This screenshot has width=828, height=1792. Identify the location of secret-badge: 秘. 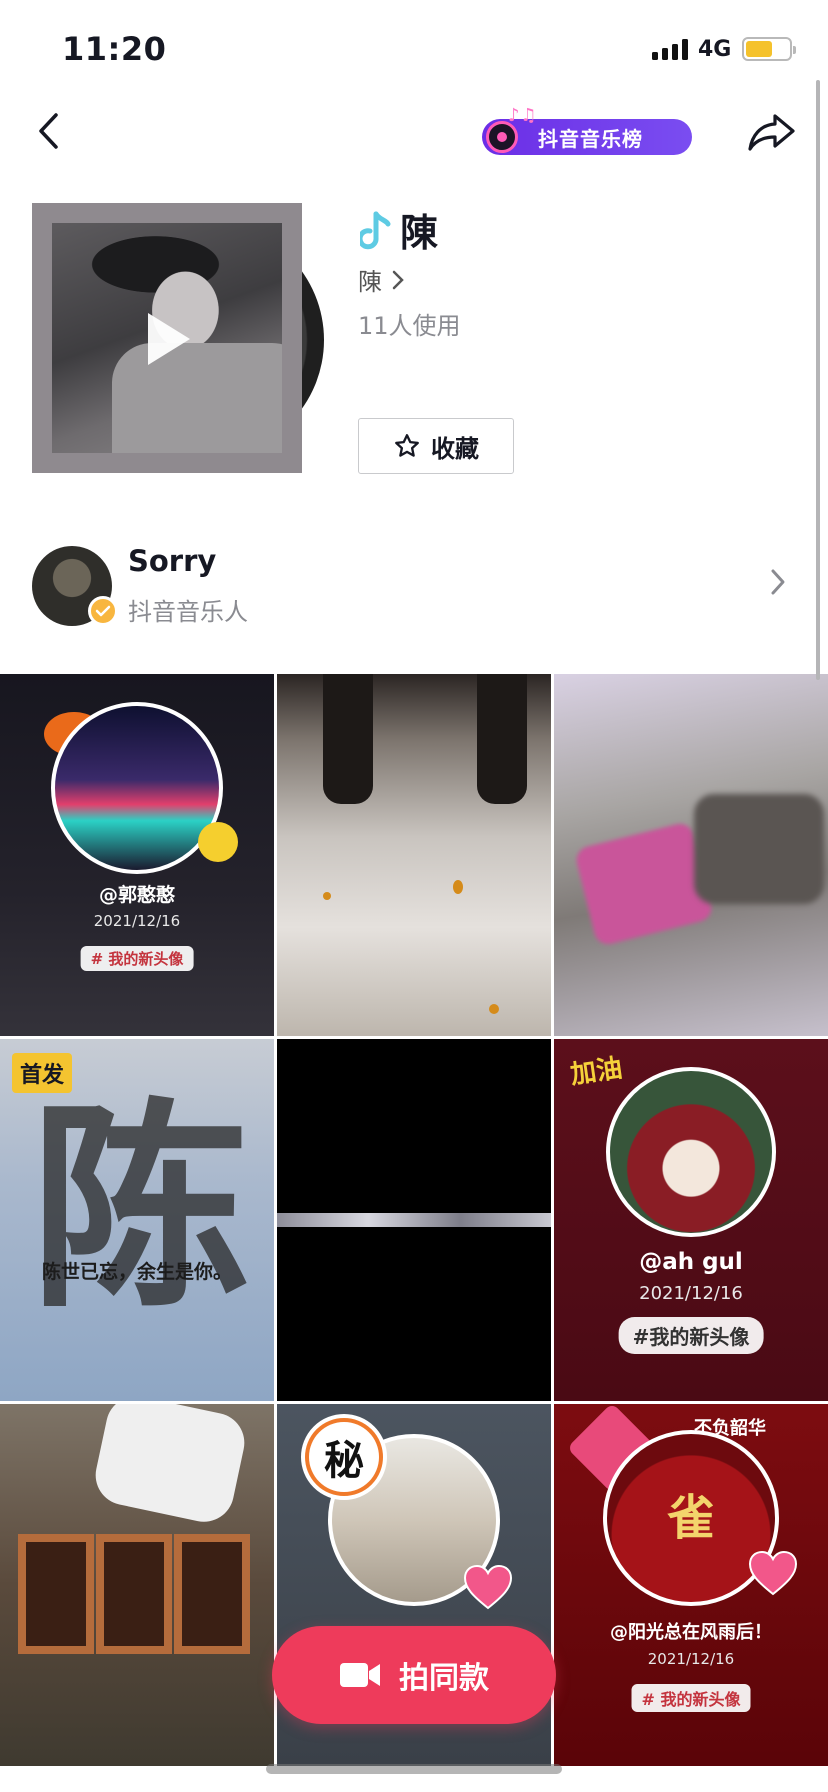
(344, 1457).